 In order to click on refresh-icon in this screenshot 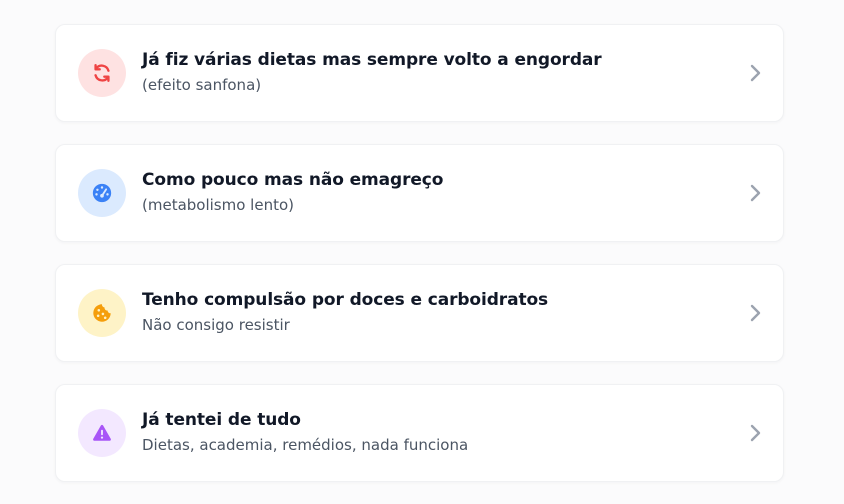, I will do `click(102, 73)`.